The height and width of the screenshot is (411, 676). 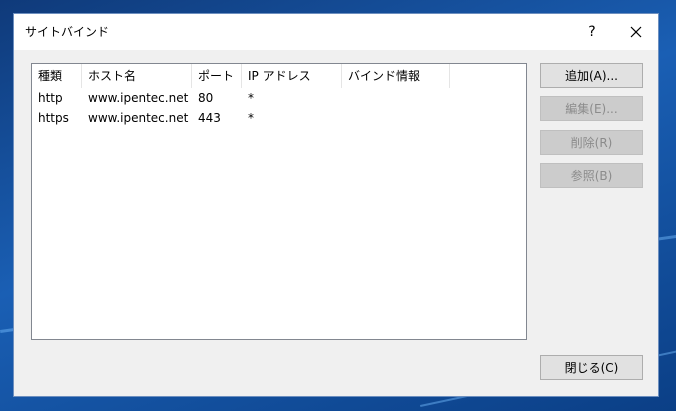 I want to click on table-row: https www.ipentec.net 443 *, so click(x=279, y=118).